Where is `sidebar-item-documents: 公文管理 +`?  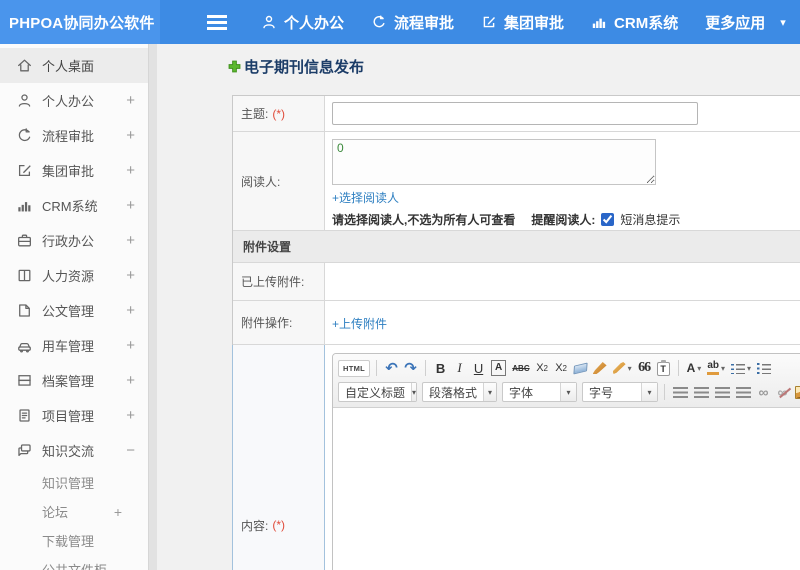
sidebar-item-documents: 公文管理 + is located at coordinates (74, 310).